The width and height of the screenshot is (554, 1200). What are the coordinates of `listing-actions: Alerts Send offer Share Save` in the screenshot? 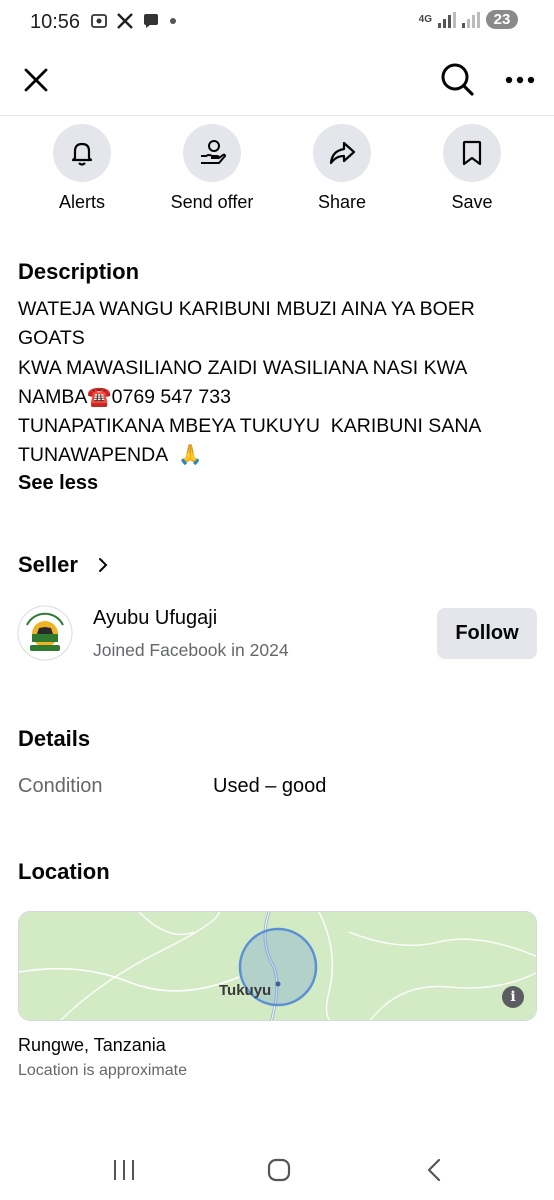 It's located at (277, 174).